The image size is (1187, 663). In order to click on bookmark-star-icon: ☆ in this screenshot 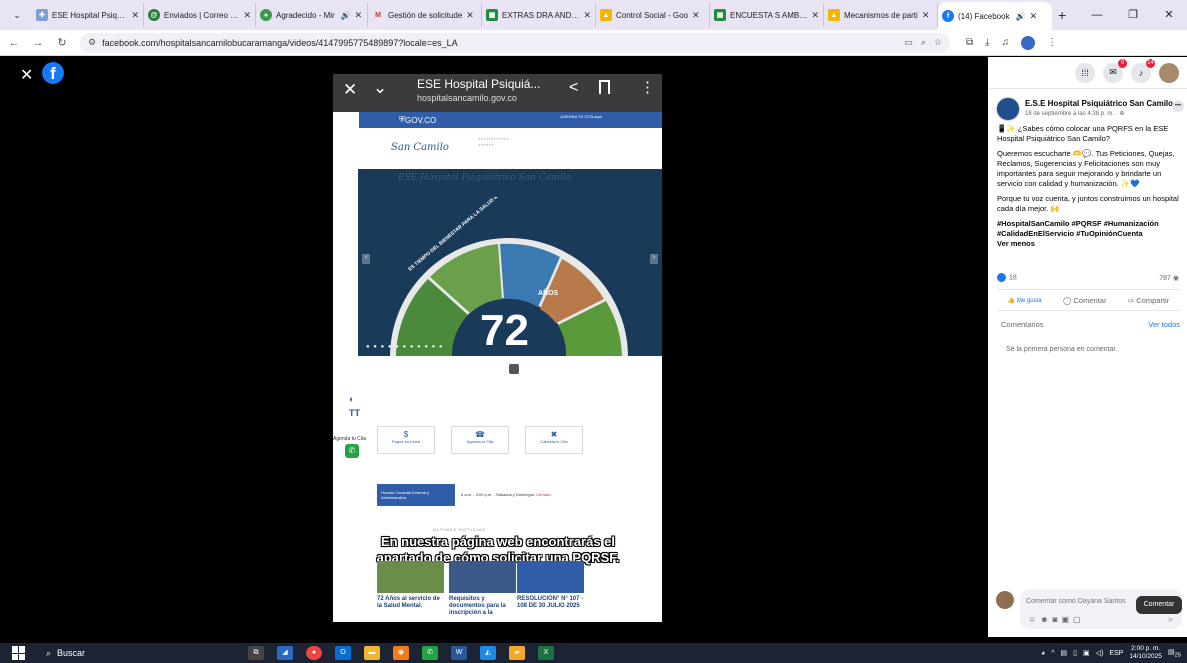, I will do `click(938, 42)`.